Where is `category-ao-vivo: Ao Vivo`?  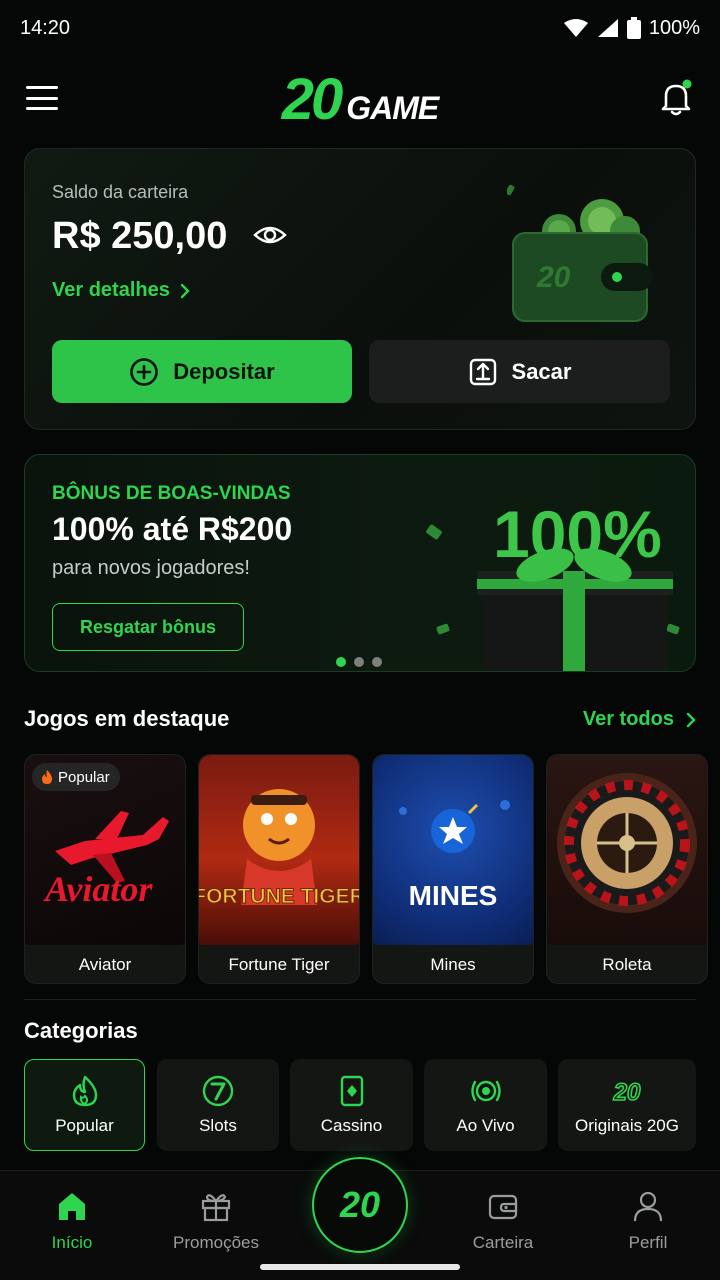 category-ao-vivo: Ao Vivo is located at coordinates (485, 1105).